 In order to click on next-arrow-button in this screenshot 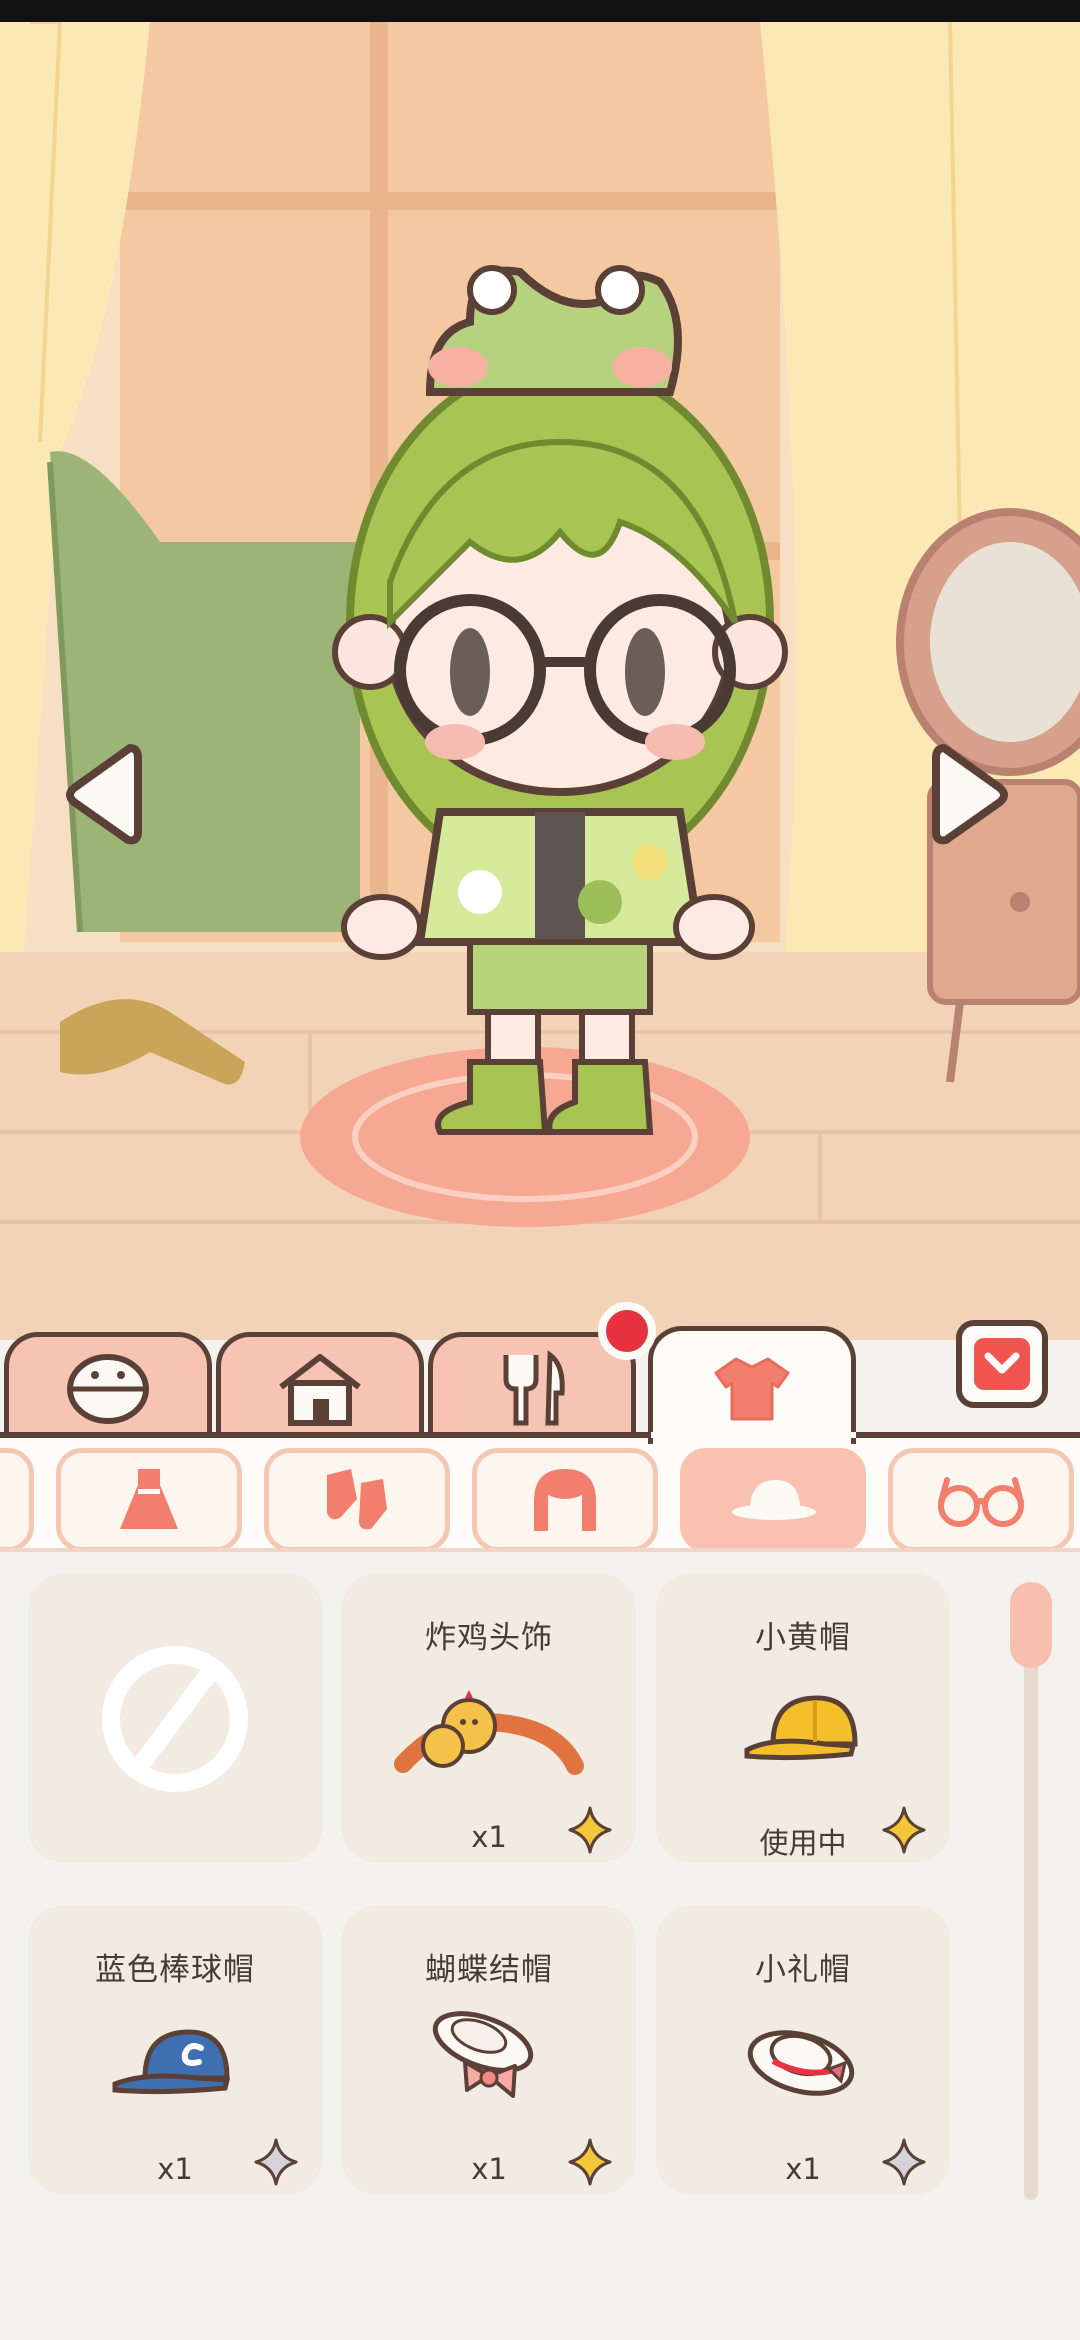, I will do `click(970, 795)`.